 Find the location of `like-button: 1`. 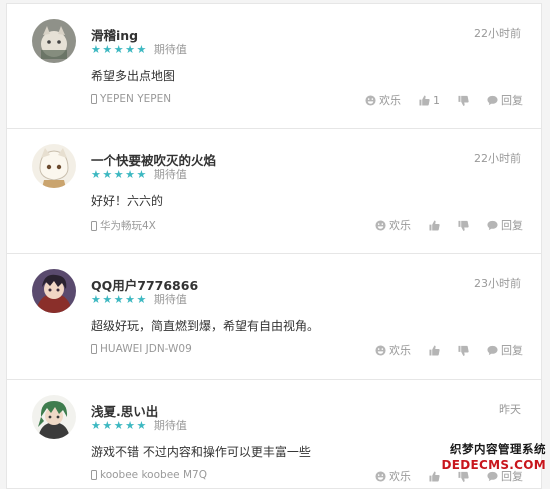

like-button: 1 is located at coordinates (429, 100).